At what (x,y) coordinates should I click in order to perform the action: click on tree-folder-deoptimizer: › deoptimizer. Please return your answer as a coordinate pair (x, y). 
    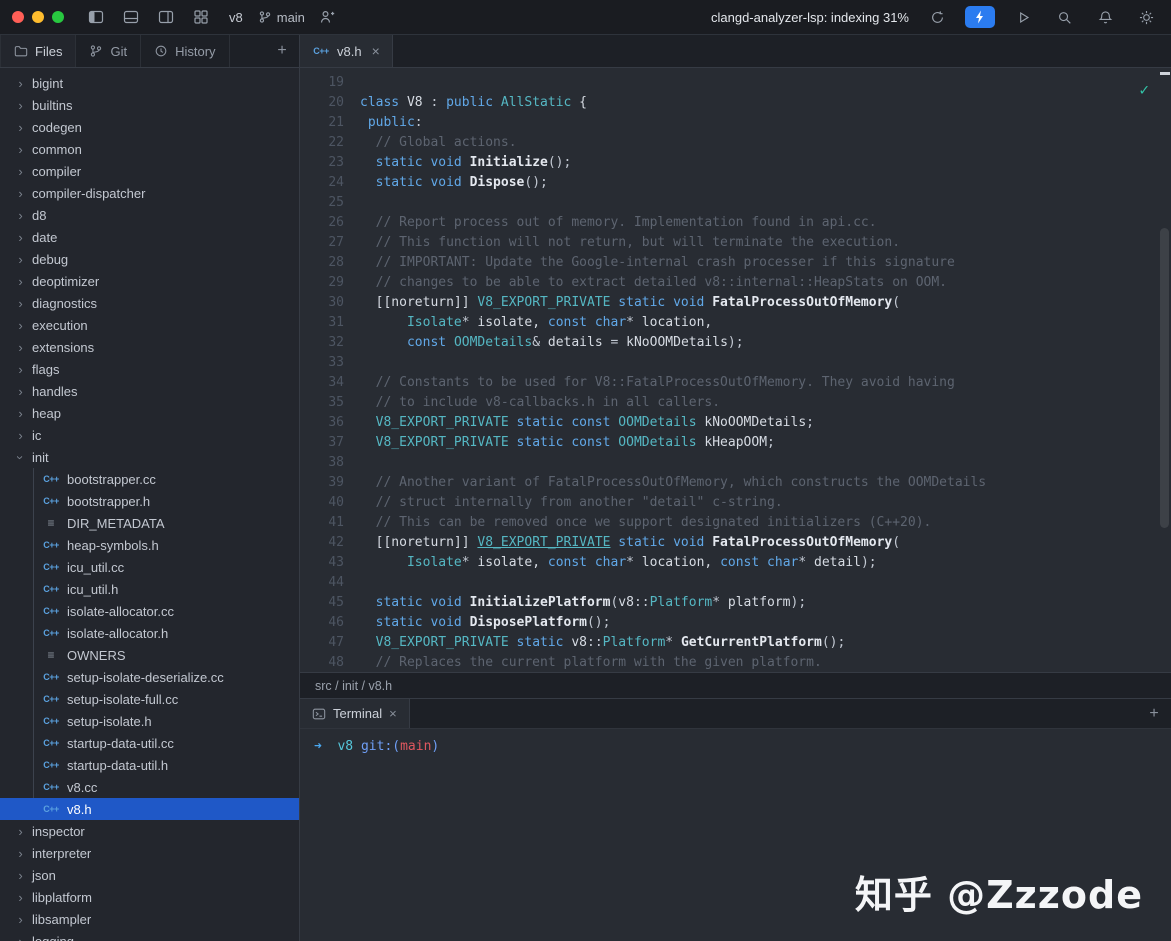
    Looking at the image, I should click on (149, 281).